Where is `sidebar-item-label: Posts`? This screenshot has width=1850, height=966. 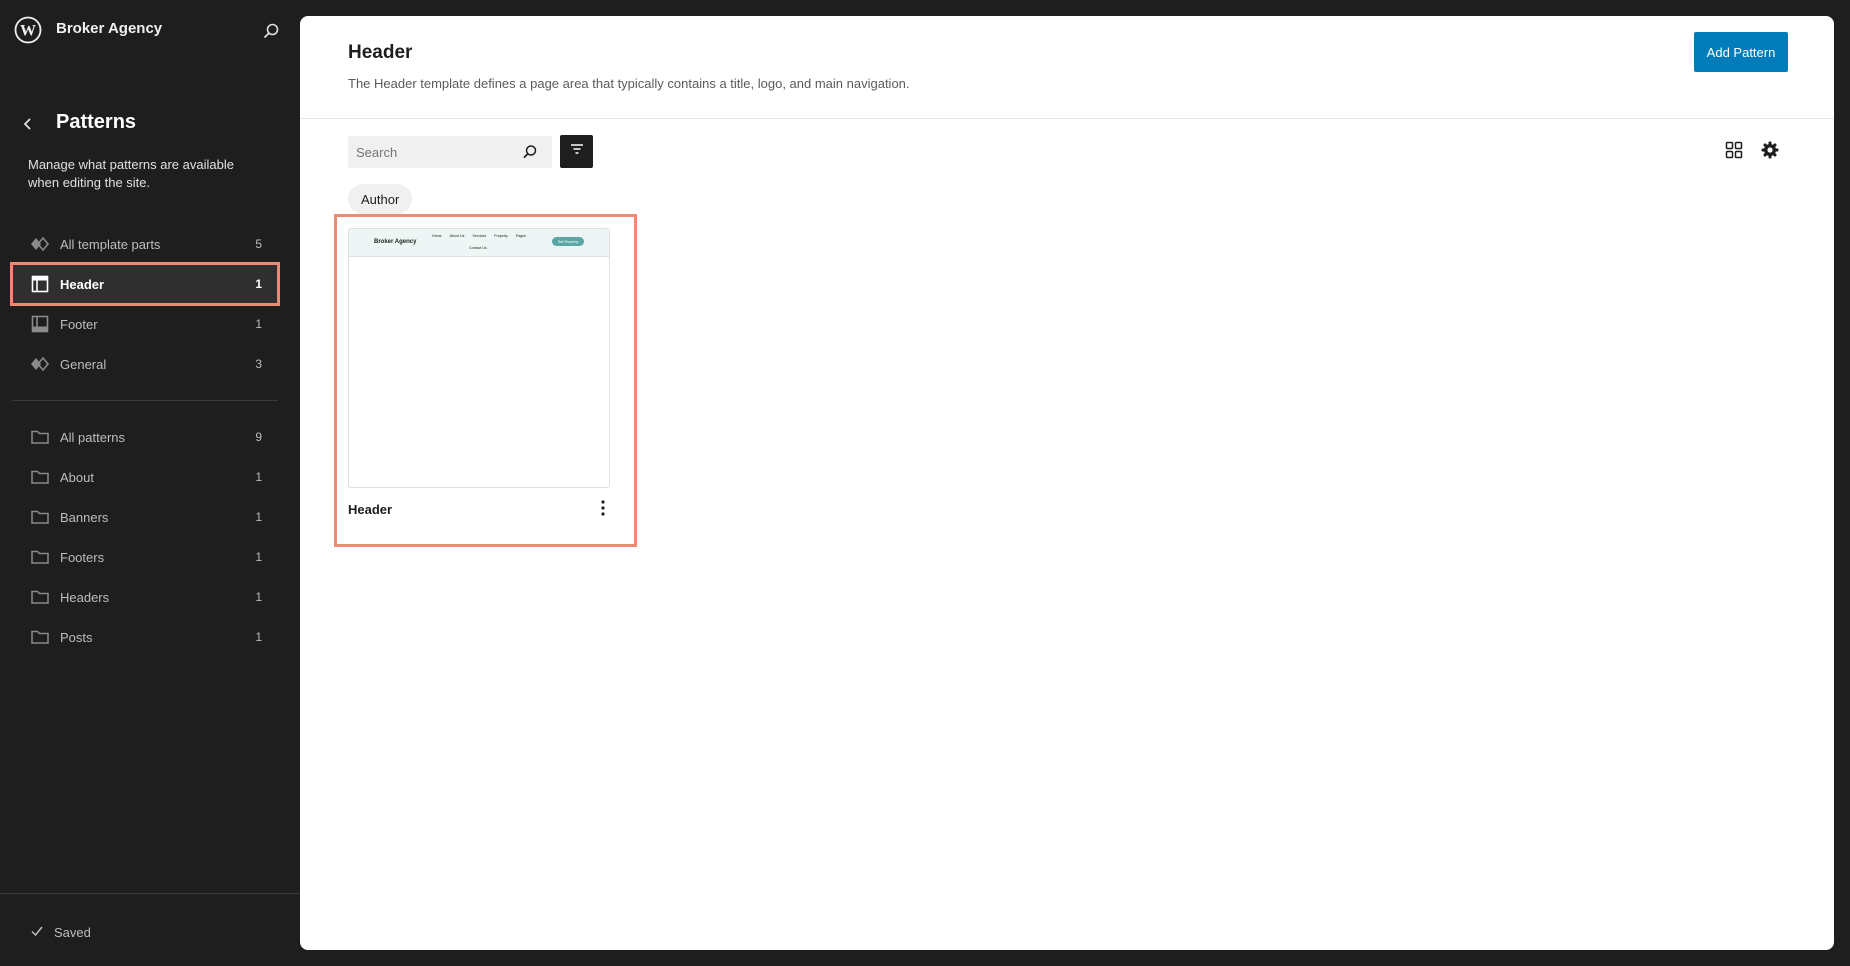 sidebar-item-label: Posts is located at coordinates (76, 637).